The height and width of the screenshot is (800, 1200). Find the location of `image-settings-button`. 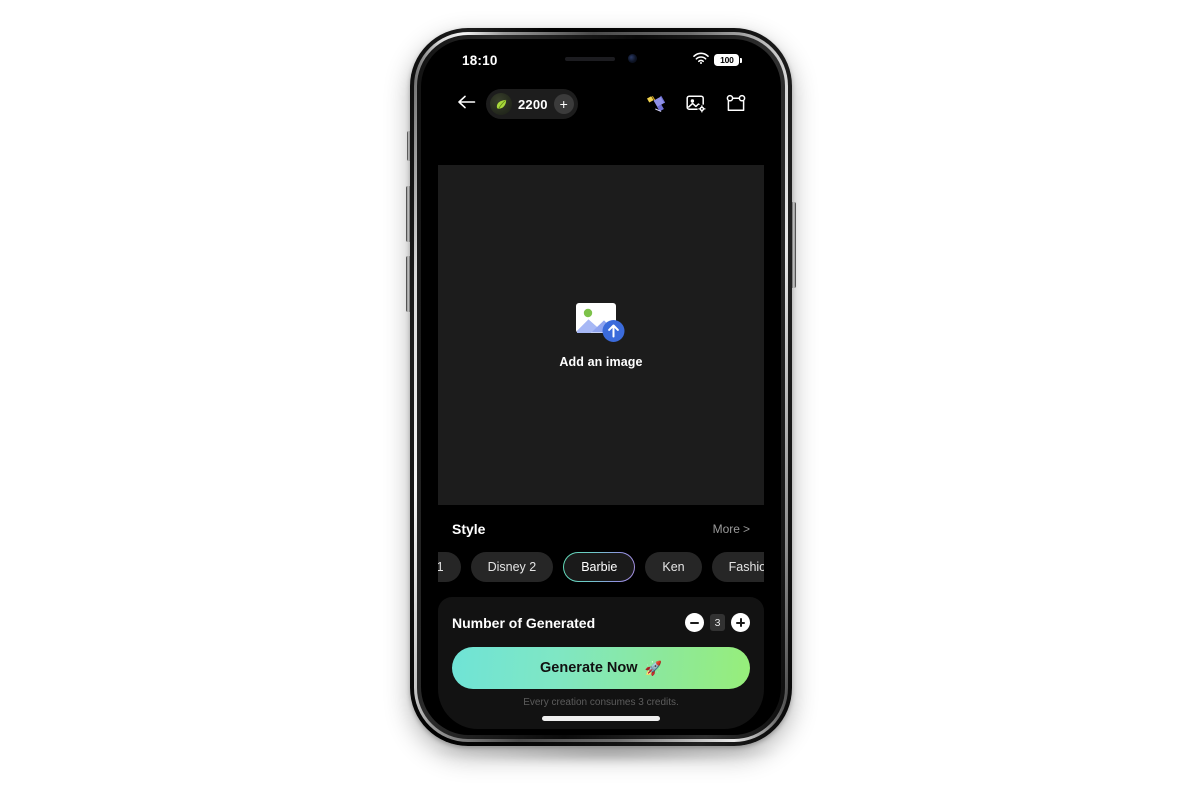

image-settings-button is located at coordinates (696, 104).